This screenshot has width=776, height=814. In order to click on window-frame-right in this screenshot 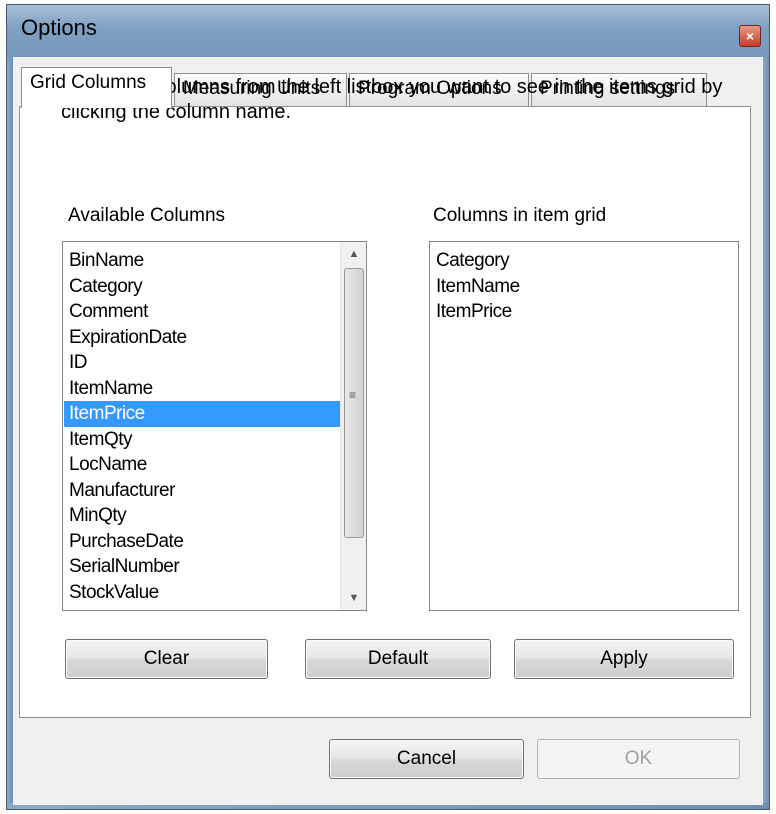, I will do `click(766, 433)`.